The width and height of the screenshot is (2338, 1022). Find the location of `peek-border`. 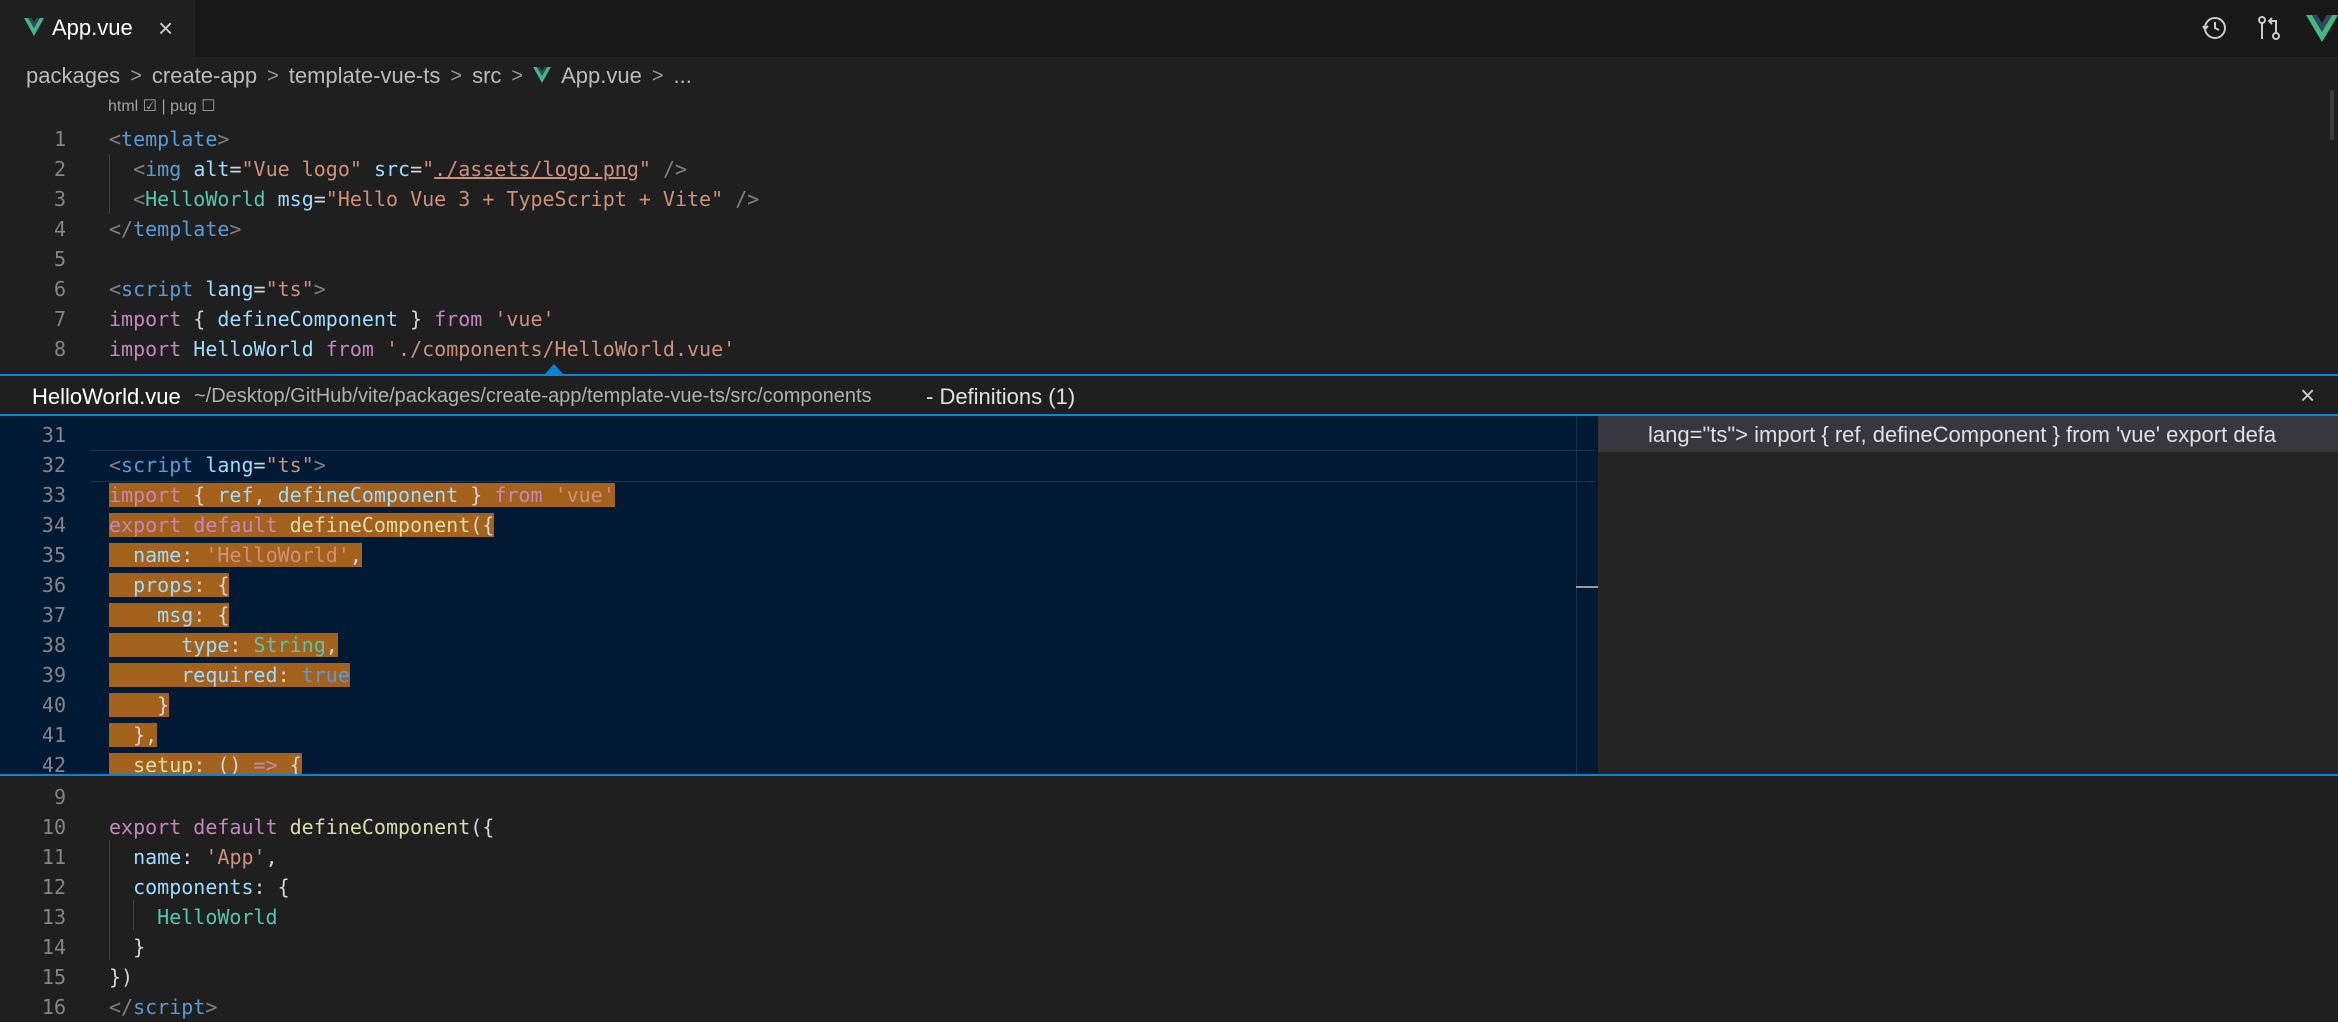

peek-border is located at coordinates (1169, 775).